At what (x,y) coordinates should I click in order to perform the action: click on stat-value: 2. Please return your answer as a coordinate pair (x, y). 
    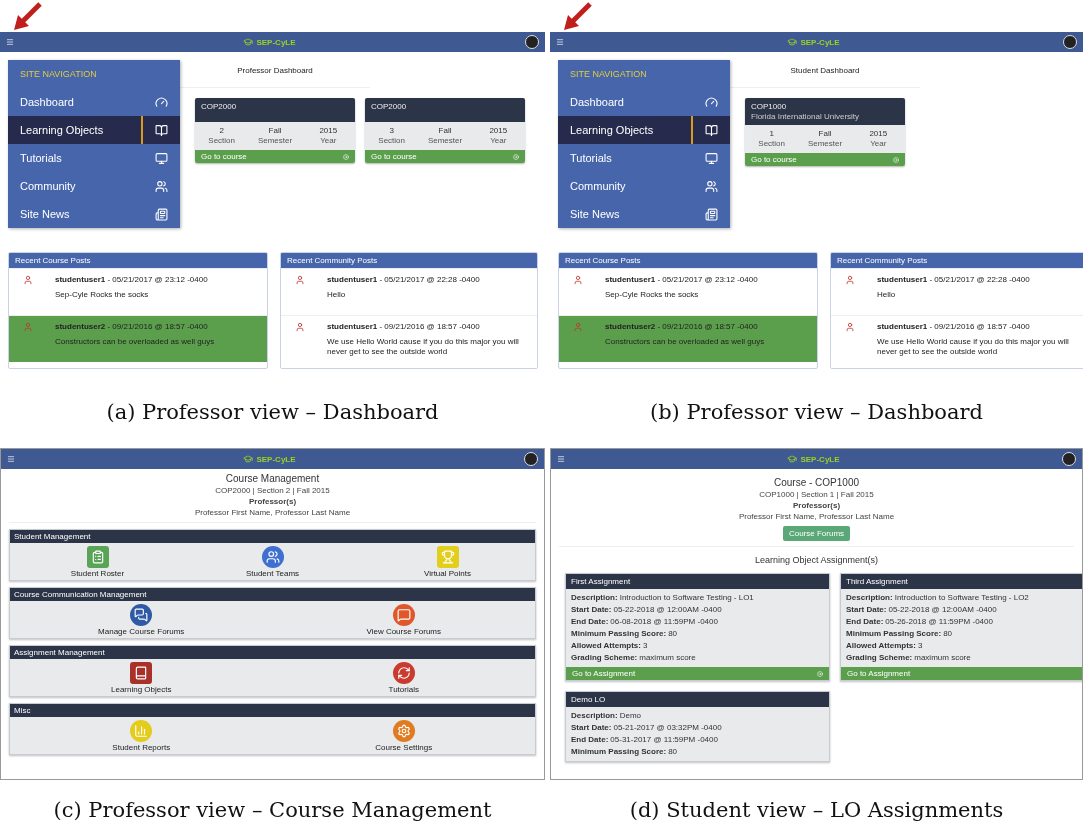
    Looking at the image, I should click on (221, 130).